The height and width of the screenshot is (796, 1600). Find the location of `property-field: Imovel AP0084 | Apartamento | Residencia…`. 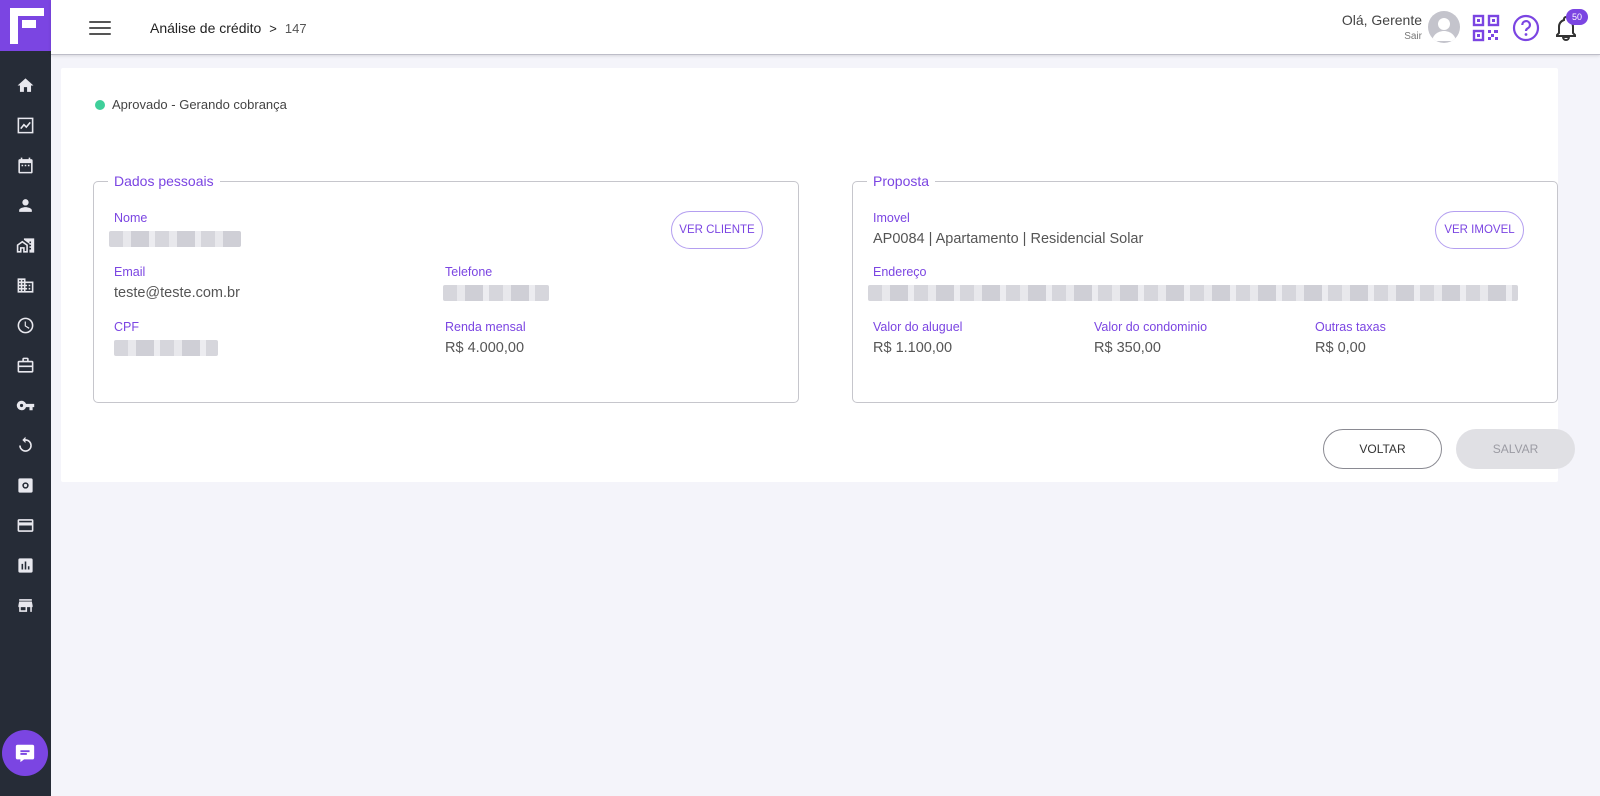

property-field: Imovel AP0084 | Apartamento | Residencia… is located at coordinates (1008, 229).